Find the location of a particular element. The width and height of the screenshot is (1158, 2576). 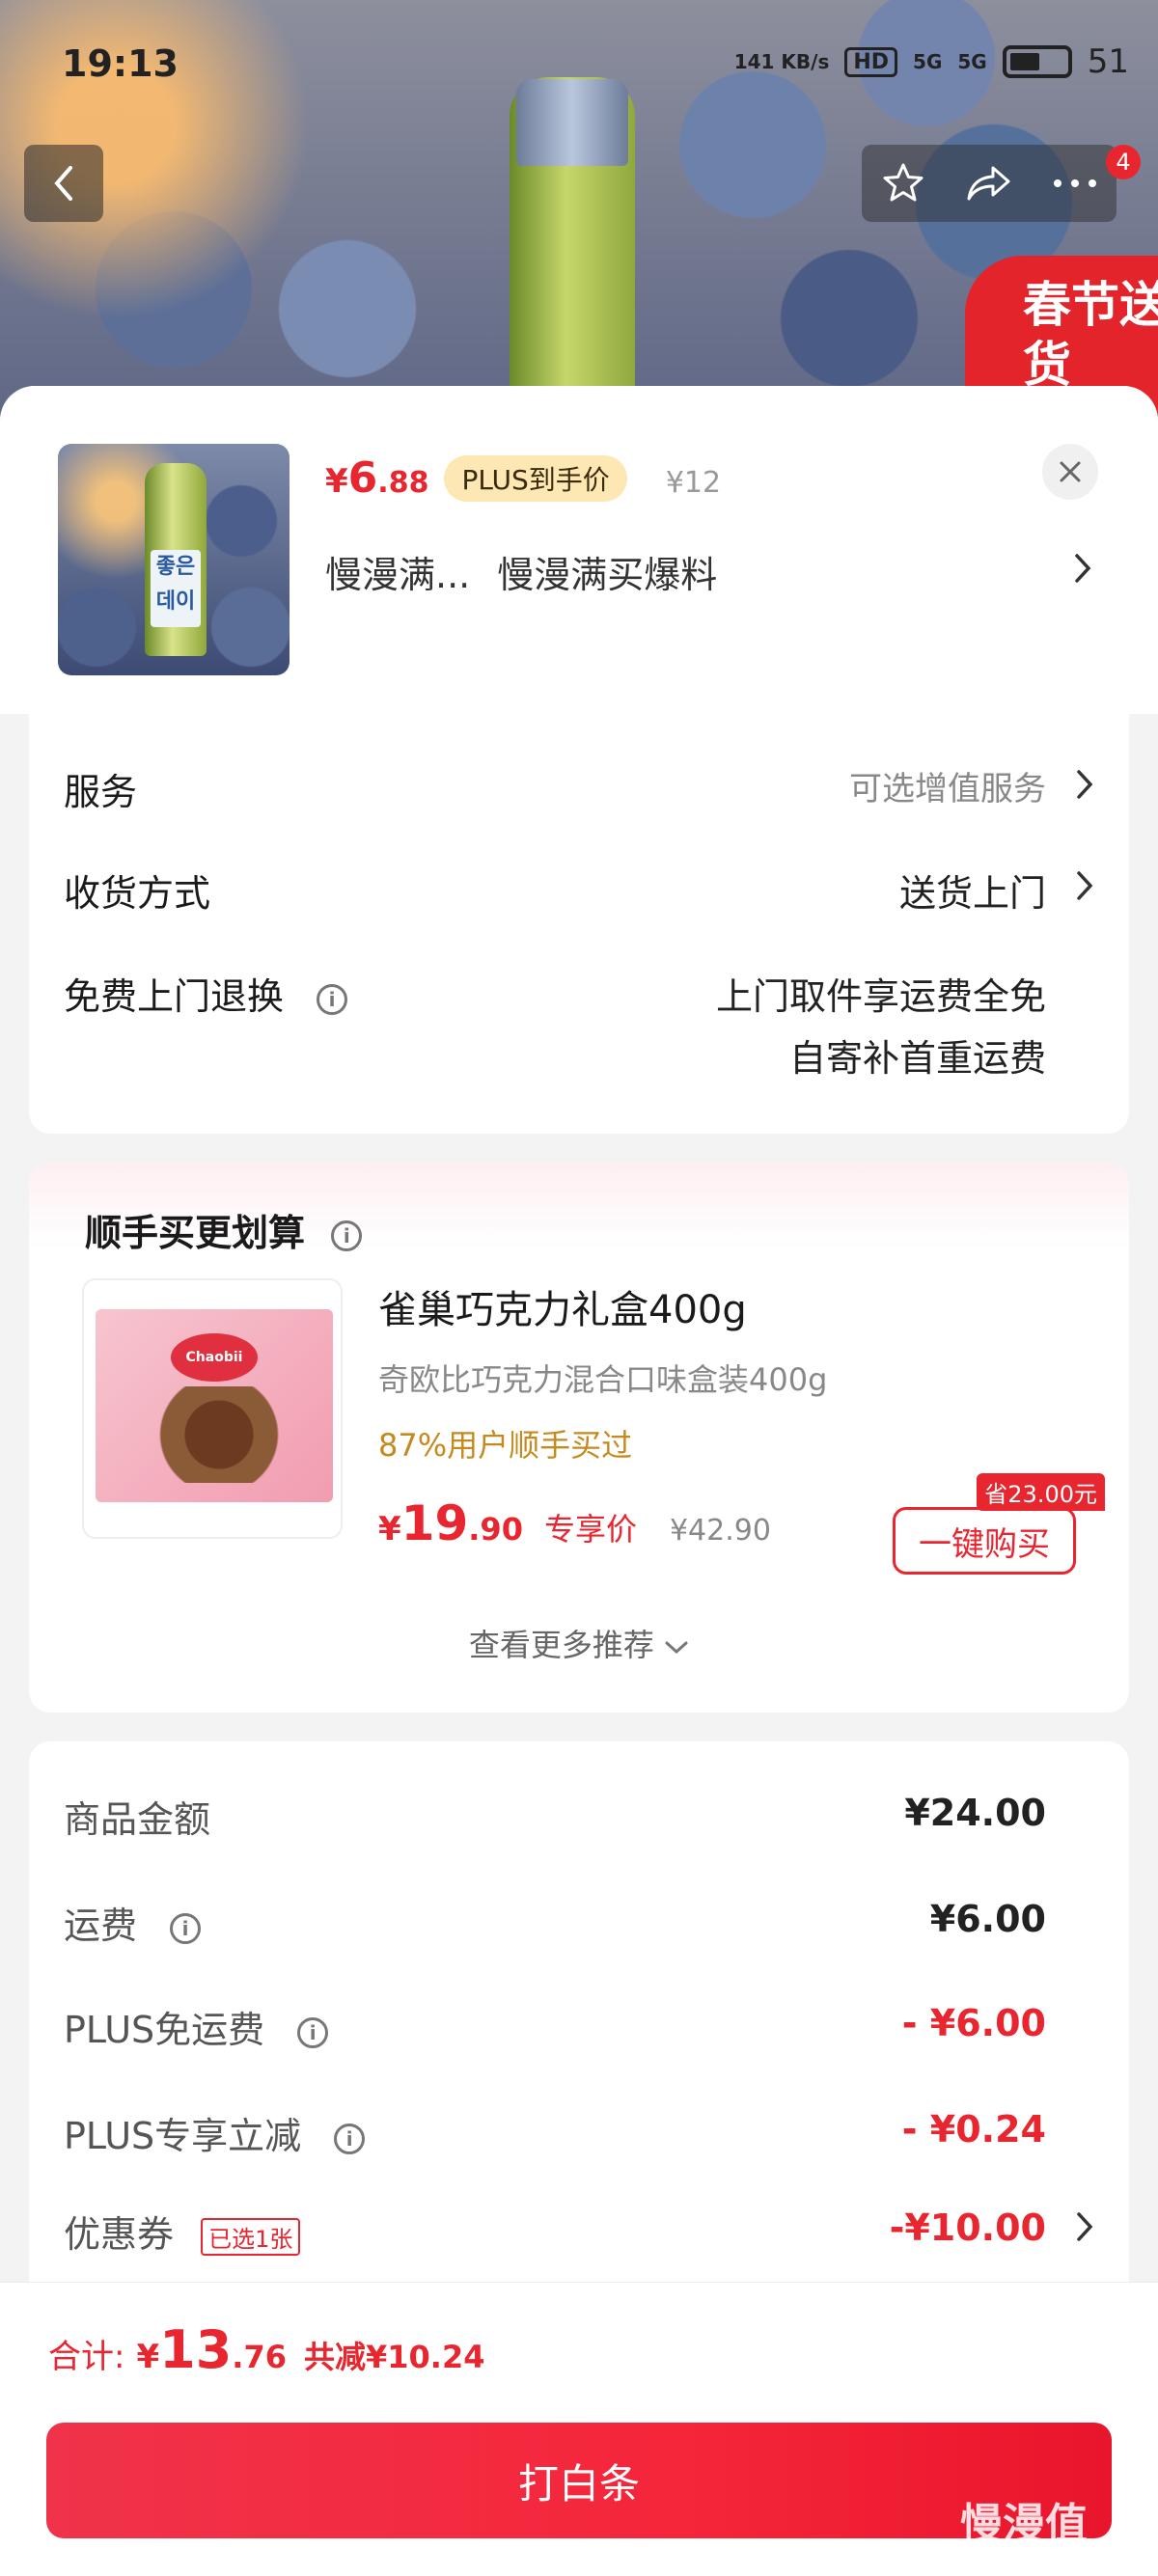

total-saved: 共减¥10.24 is located at coordinates (394, 2357).